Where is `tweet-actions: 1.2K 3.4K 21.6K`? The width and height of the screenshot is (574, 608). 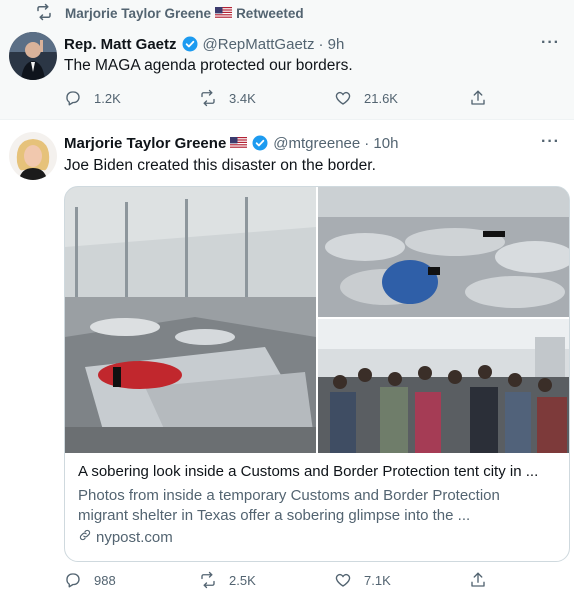
tweet-actions: 1.2K 3.4K 21.6K is located at coordinates (284, 98).